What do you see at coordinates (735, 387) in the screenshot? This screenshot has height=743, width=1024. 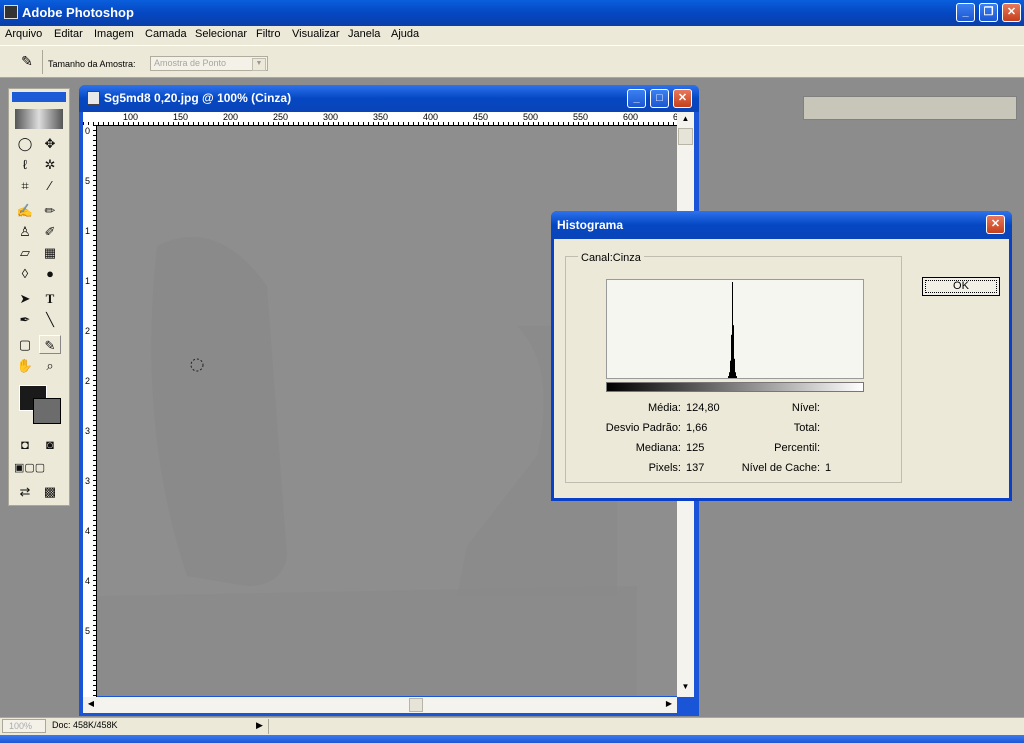 I see `histogram-gradient-bar` at bounding box center [735, 387].